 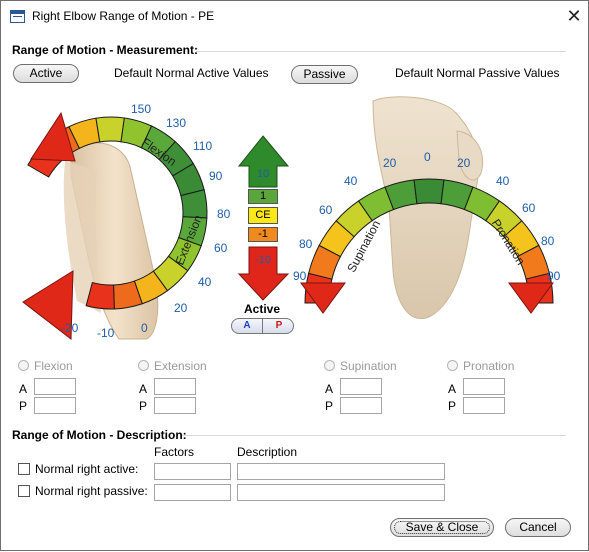 I want to click on section-divider, so click(x=374, y=435).